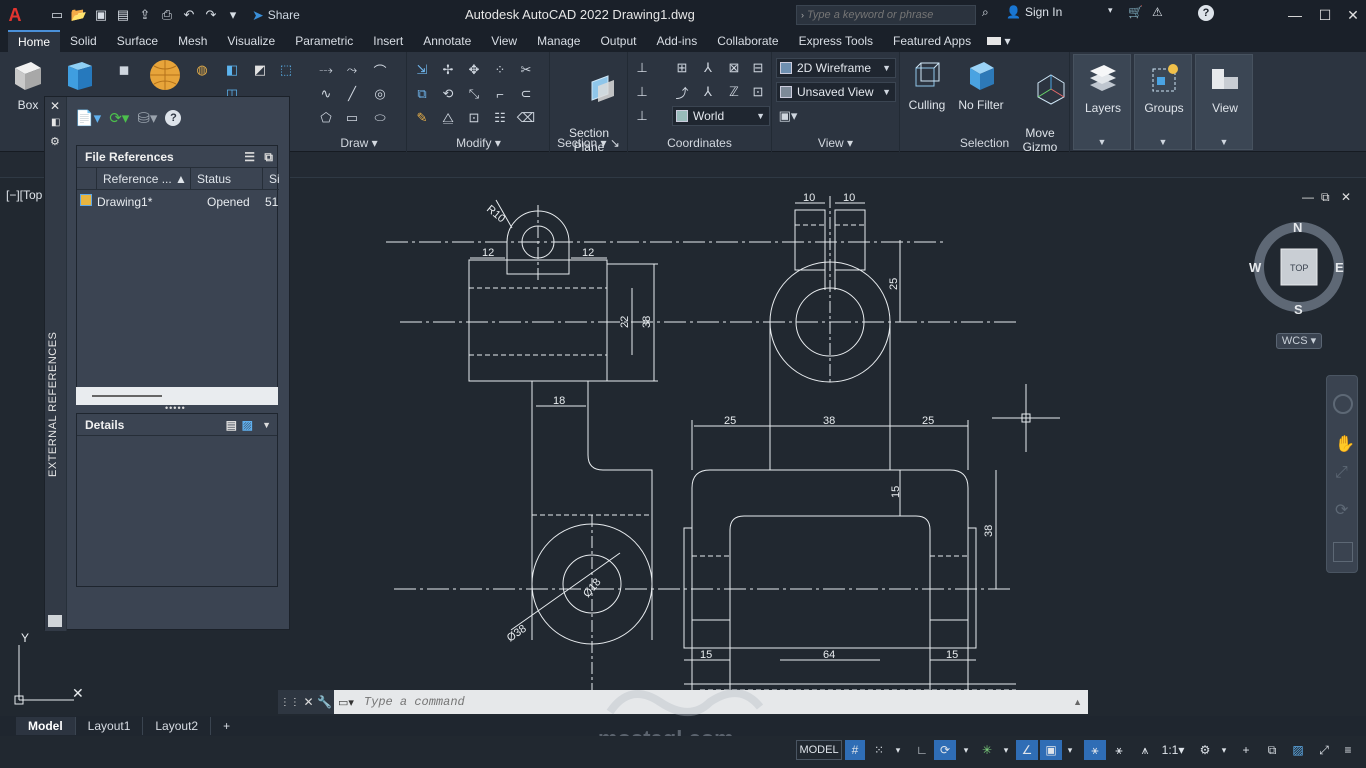 The image size is (1366, 768). What do you see at coordinates (346, 702) in the screenshot?
I see `command-history-icon: ▭▾` at bounding box center [346, 702].